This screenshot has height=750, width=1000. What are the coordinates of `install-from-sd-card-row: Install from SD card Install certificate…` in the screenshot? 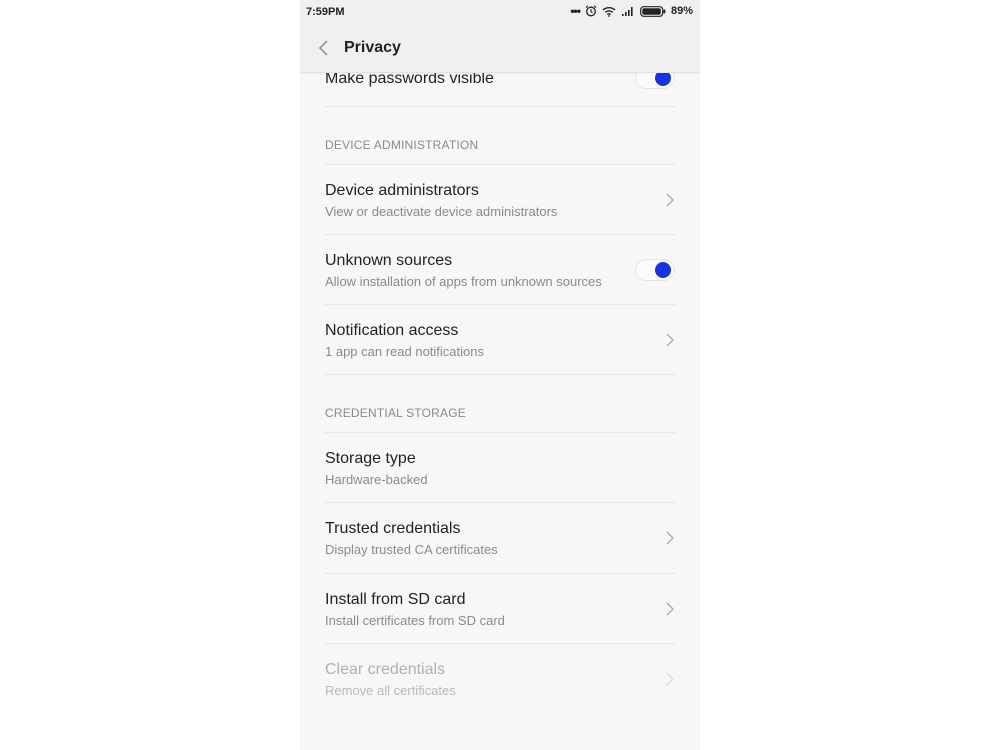 It's located at (500, 609).